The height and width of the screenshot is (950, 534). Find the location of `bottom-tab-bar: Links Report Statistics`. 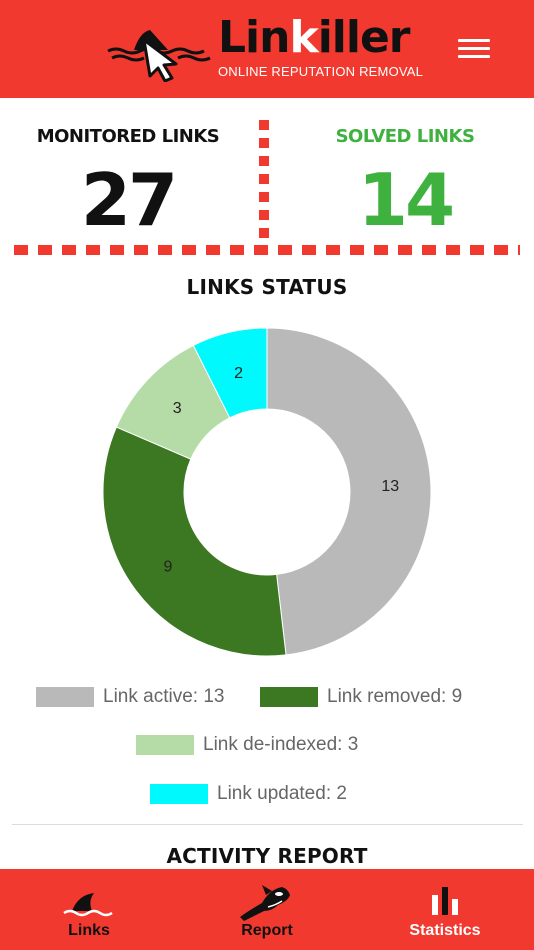

bottom-tab-bar: Links Report Statistics is located at coordinates (267, 909).